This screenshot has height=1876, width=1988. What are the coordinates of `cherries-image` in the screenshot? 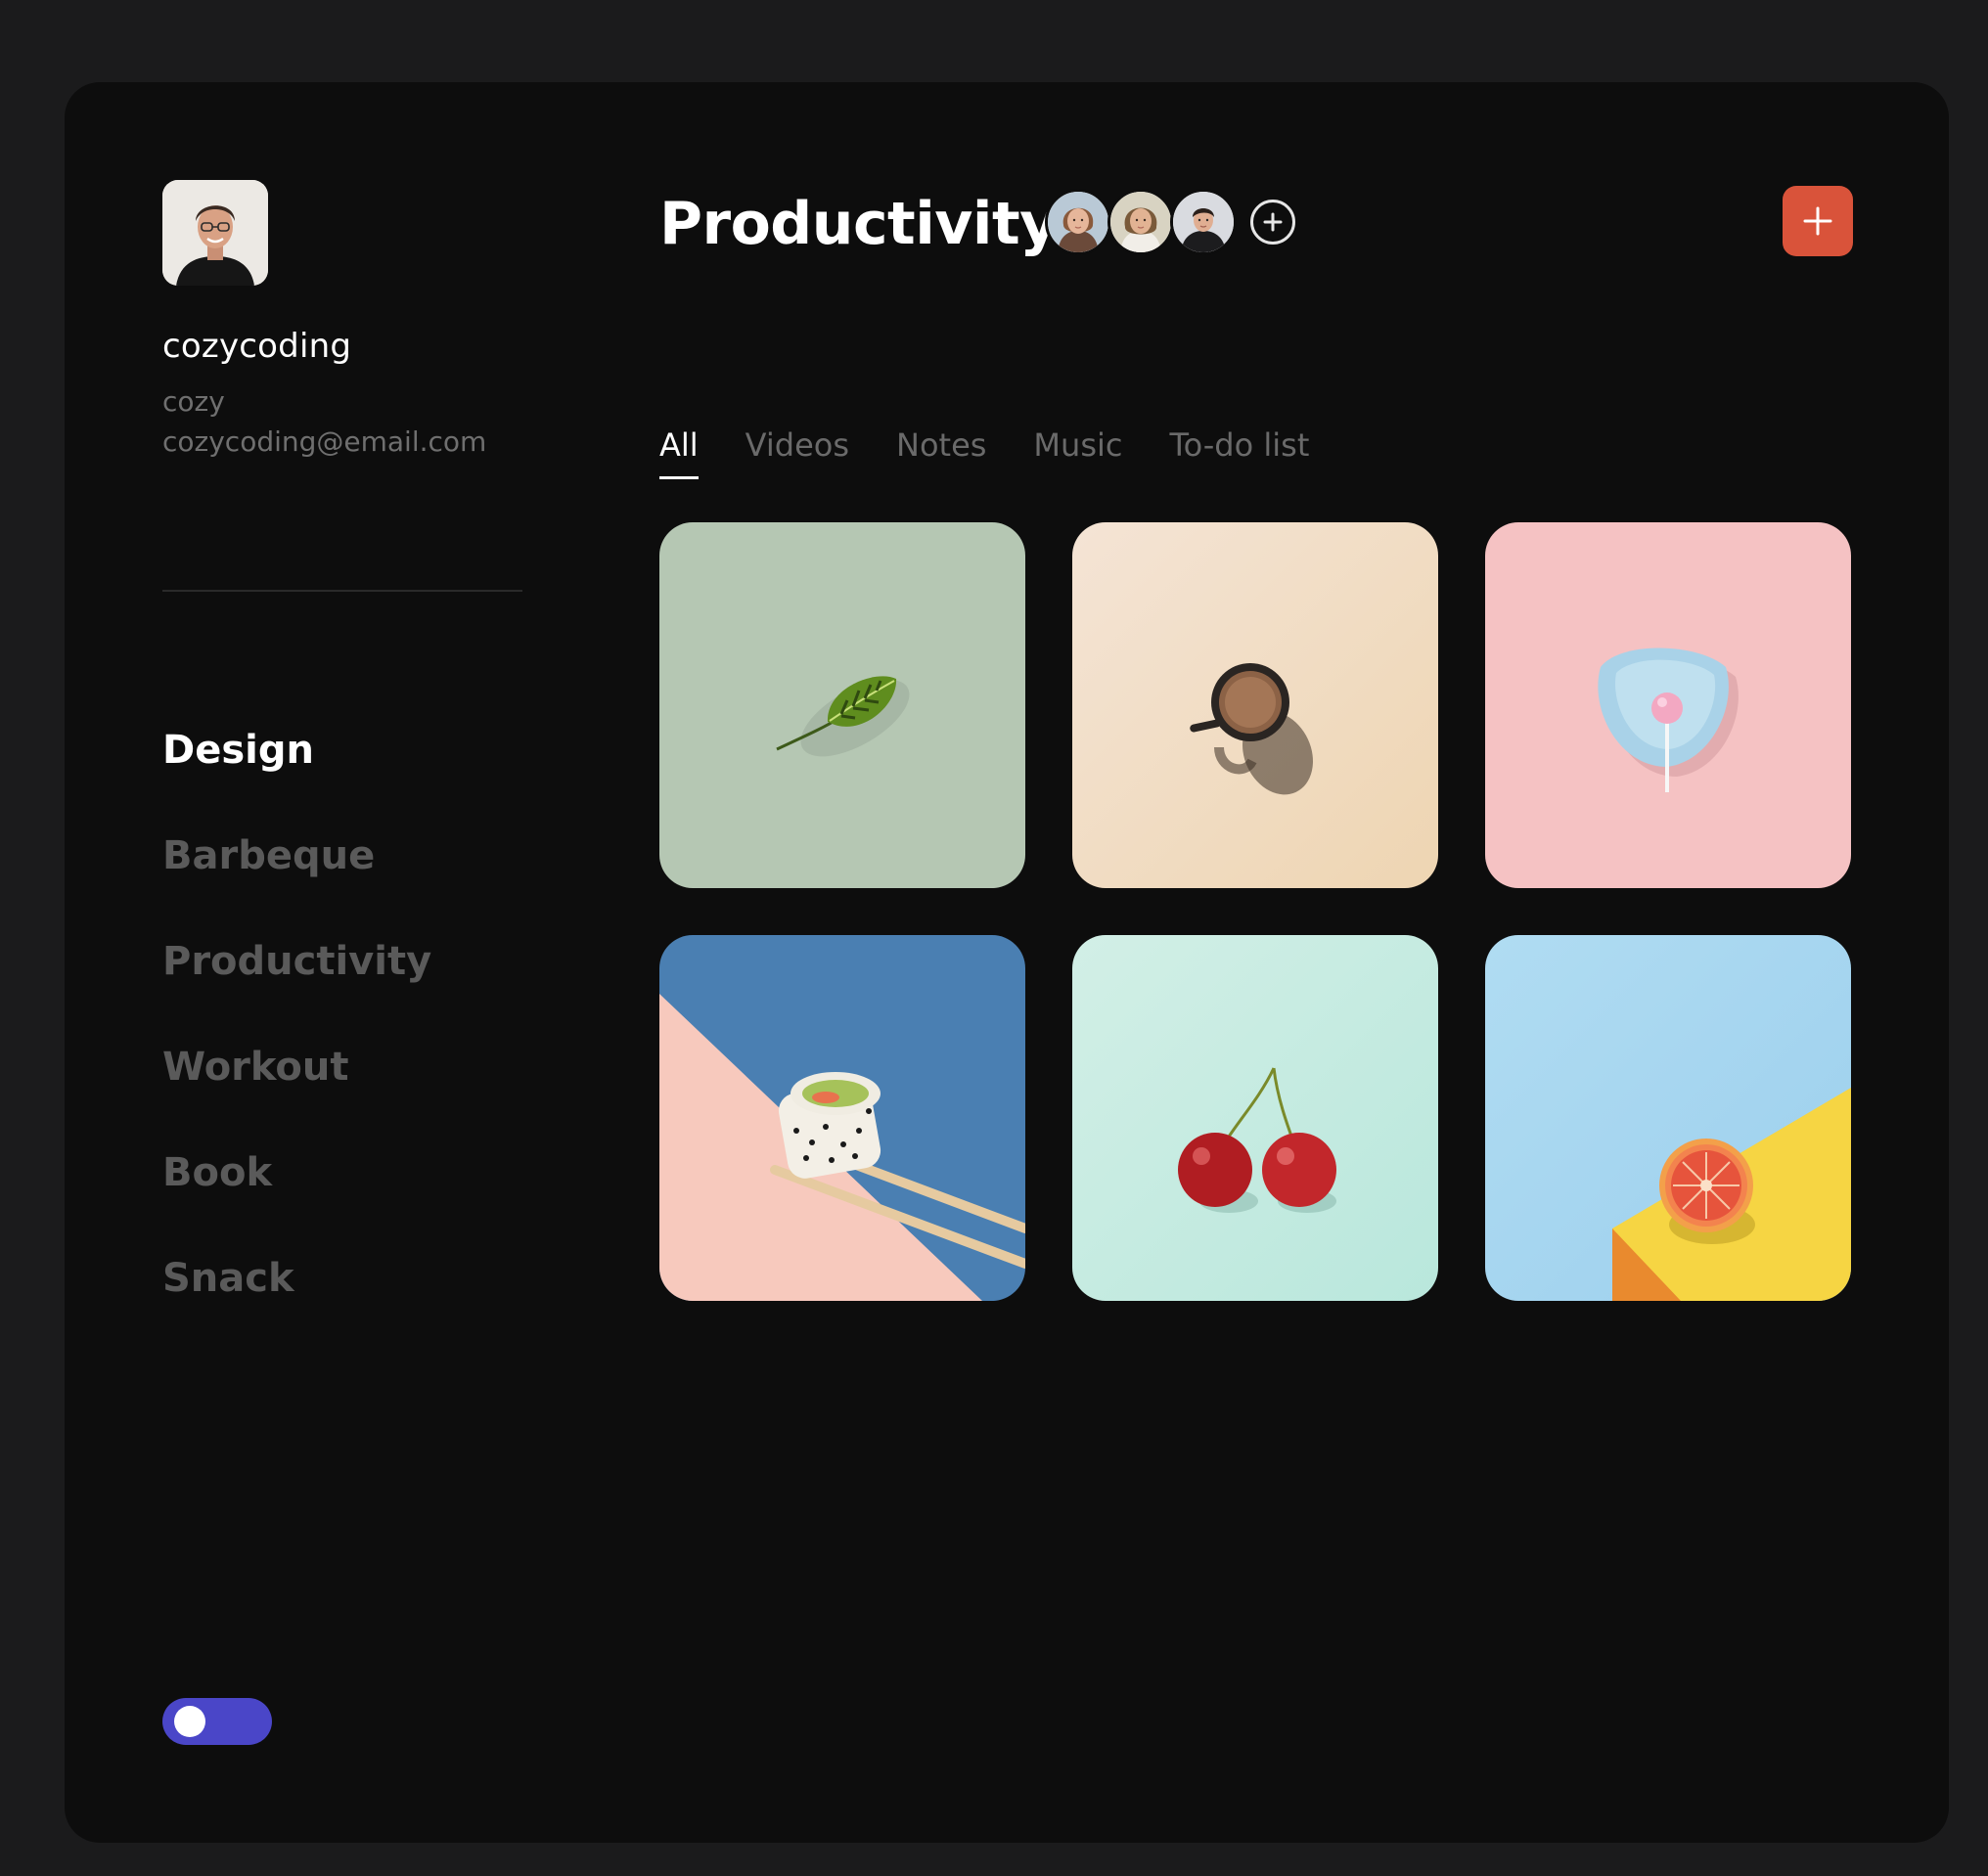 It's located at (1255, 1118).